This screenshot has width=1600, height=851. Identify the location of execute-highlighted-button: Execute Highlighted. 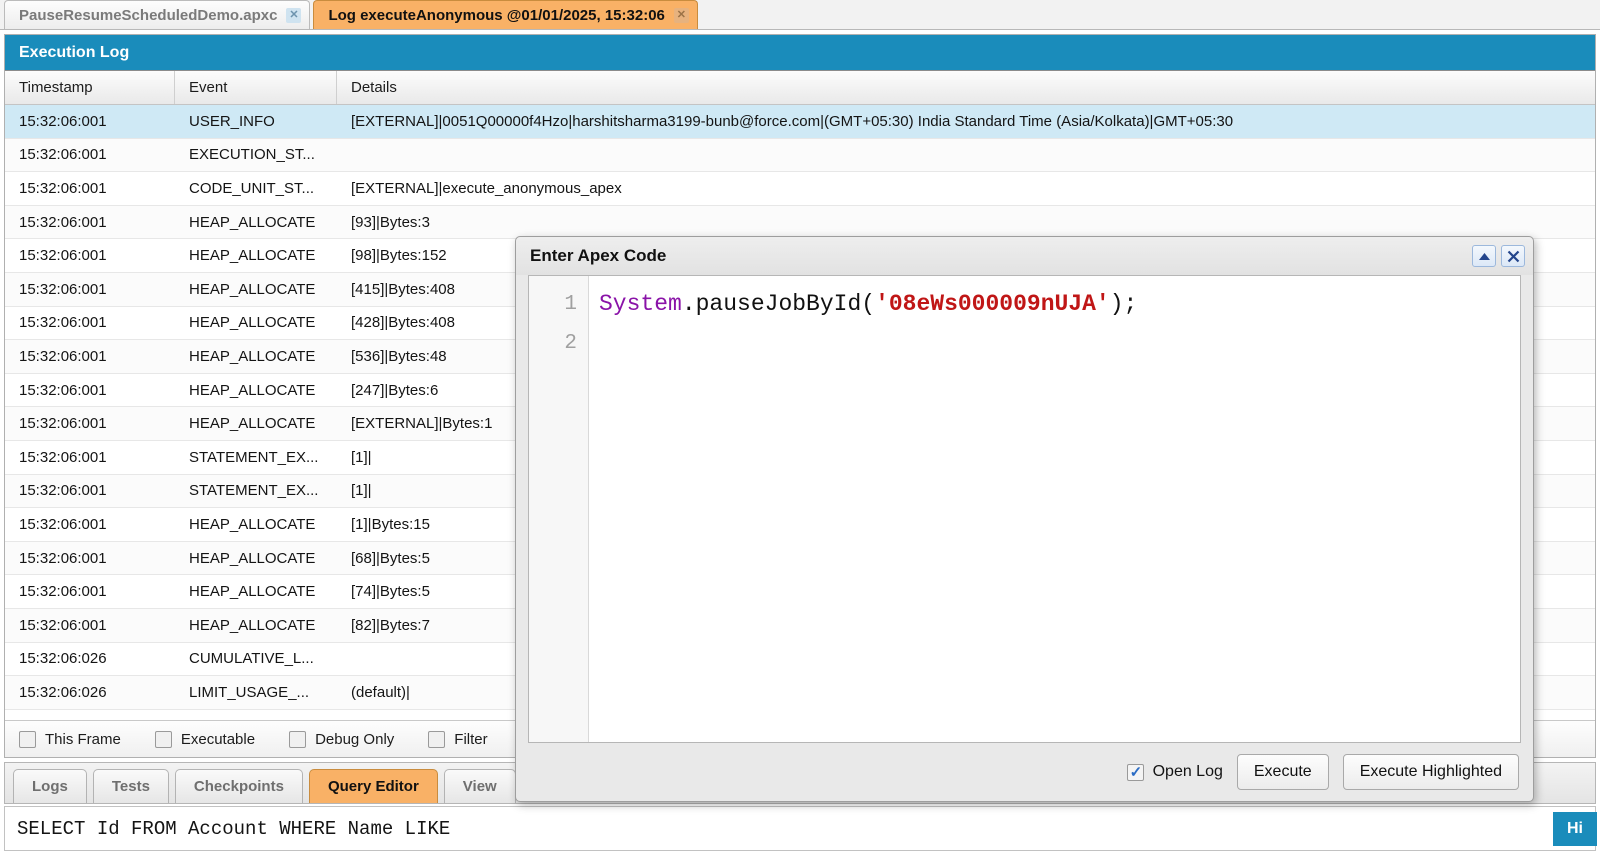
(1430, 772).